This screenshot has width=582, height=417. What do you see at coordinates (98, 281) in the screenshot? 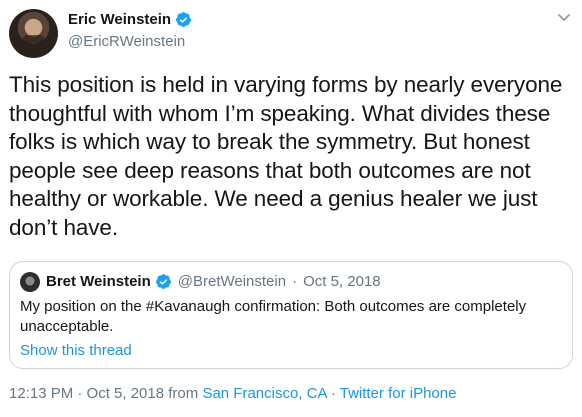
I see `quoted-author-name: Bret Weinstein` at bounding box center [98, 281].